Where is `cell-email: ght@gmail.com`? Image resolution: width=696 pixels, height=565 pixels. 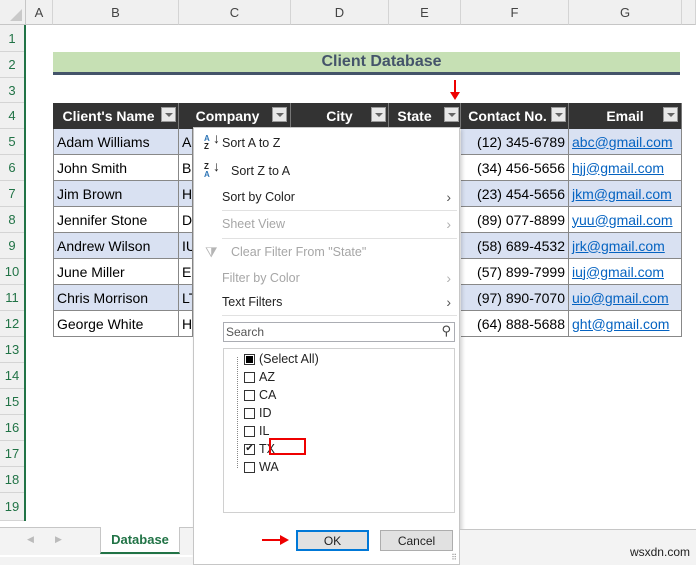
cell-email: ght@gmail.com is located at coordinates (625, 324).